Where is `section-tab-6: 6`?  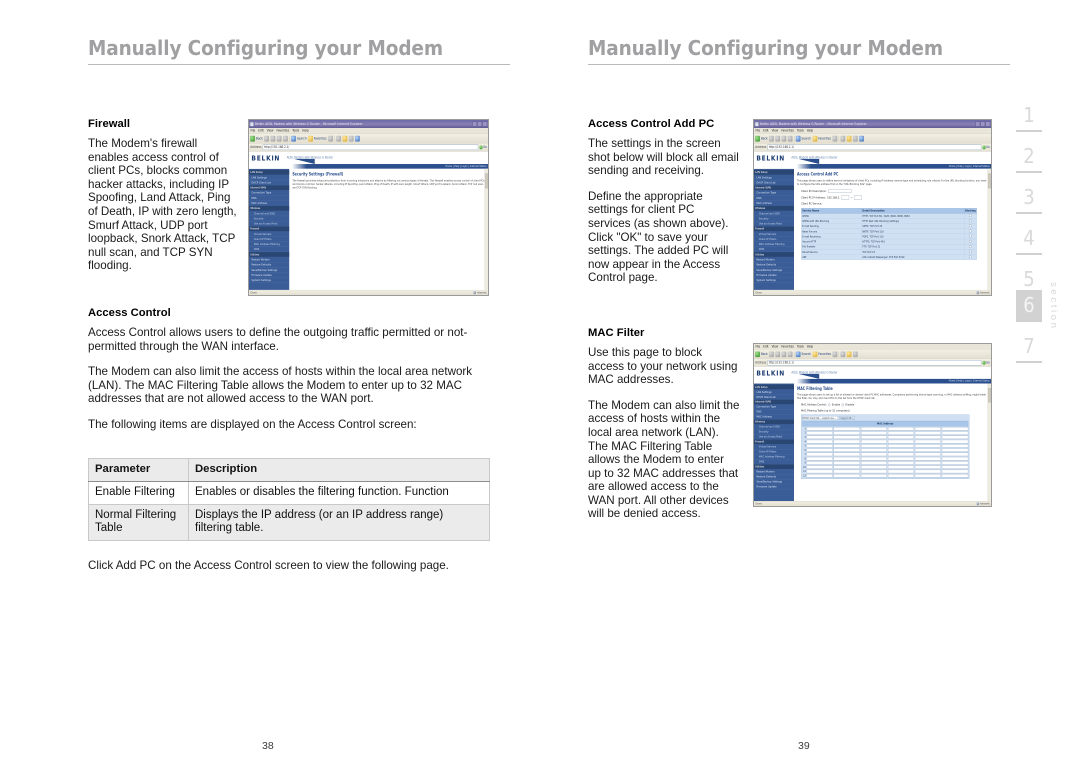 section-tab-6: 6 is located at coordinates (1029, 308).